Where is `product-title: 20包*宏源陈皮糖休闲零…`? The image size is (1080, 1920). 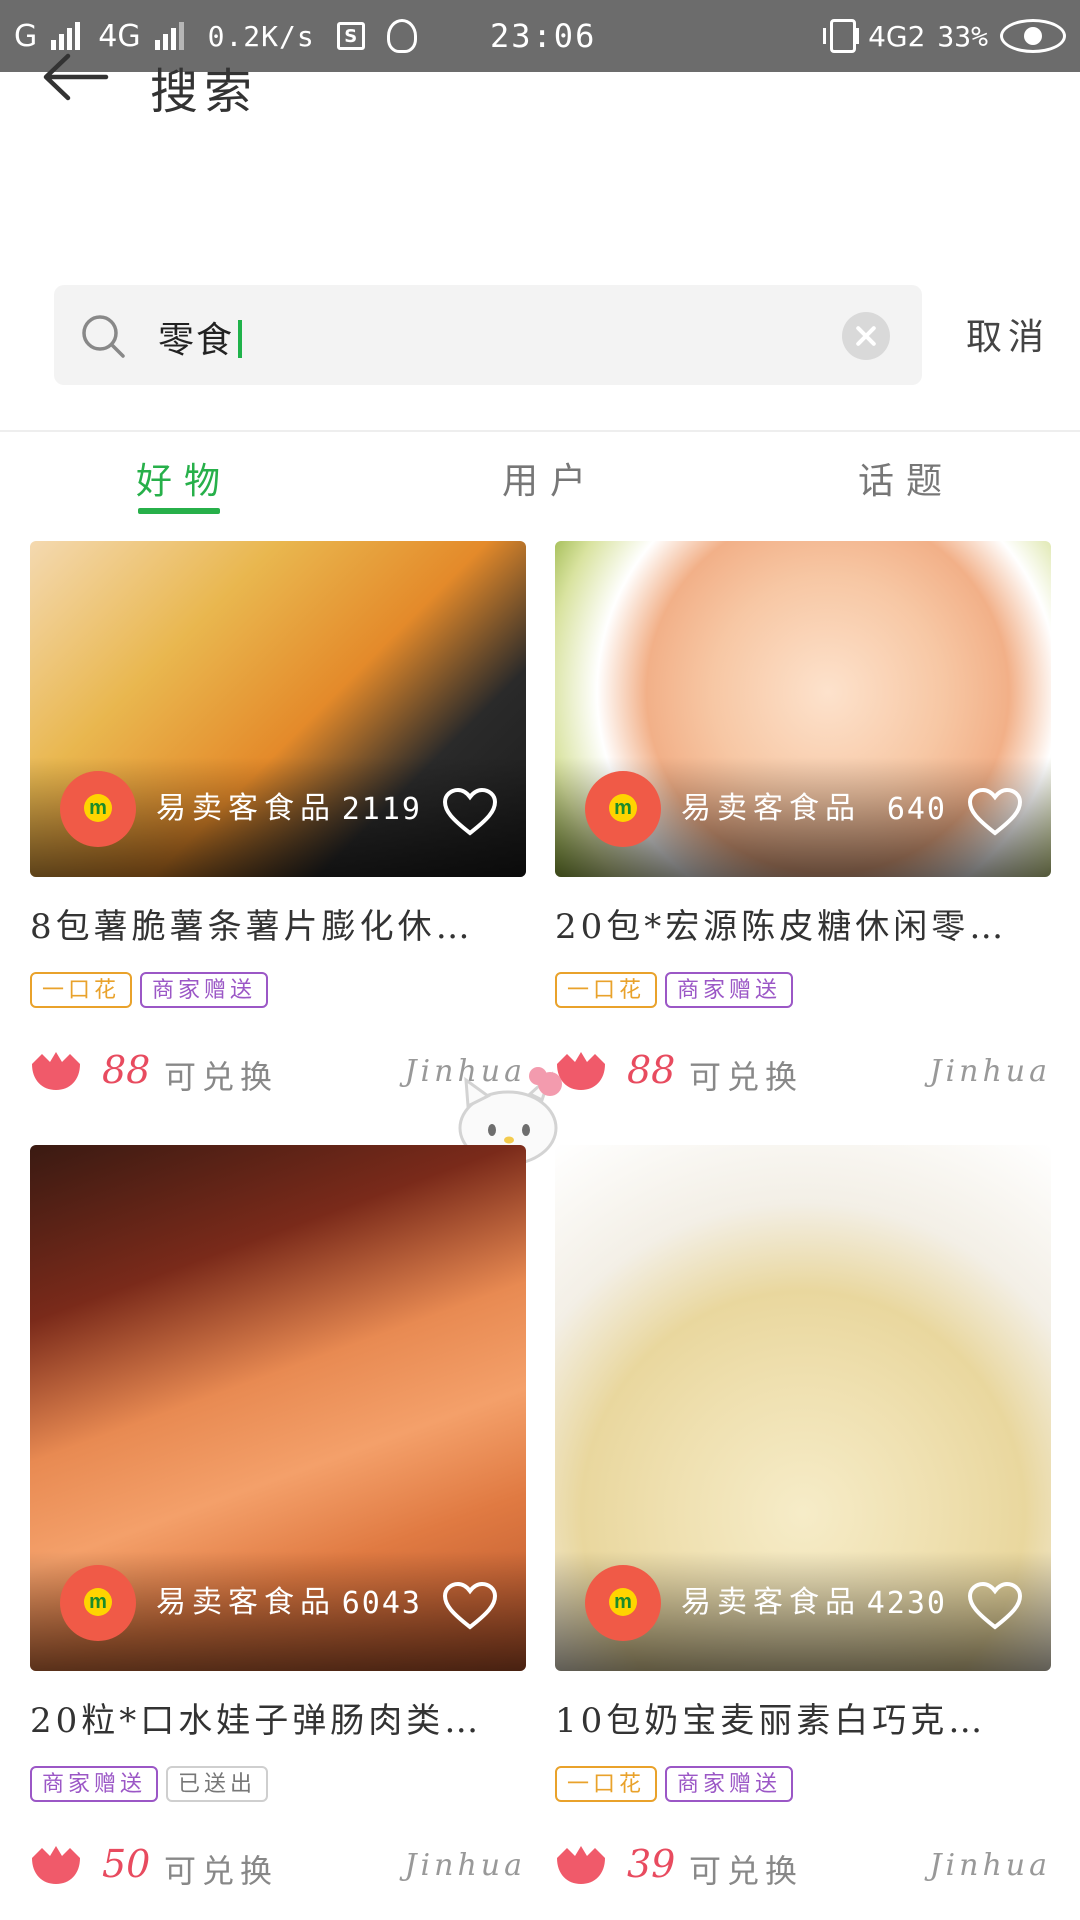 product-title: 20包*宏源陈皮糖休闲零… is located at coordinates (803, 923).